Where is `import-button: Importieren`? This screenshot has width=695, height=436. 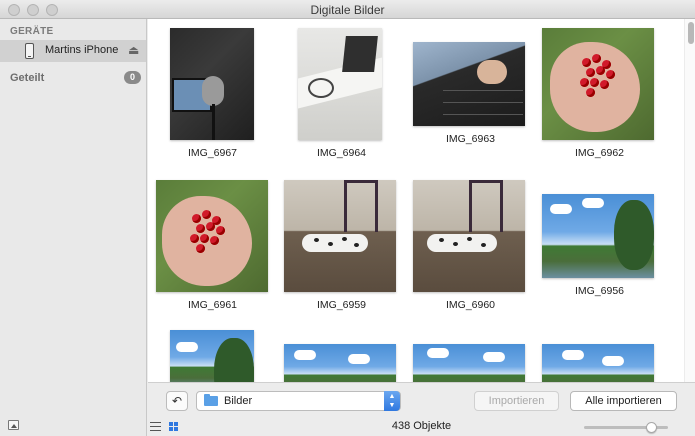 import-button: Importieren is located at coordinates (516, 401).